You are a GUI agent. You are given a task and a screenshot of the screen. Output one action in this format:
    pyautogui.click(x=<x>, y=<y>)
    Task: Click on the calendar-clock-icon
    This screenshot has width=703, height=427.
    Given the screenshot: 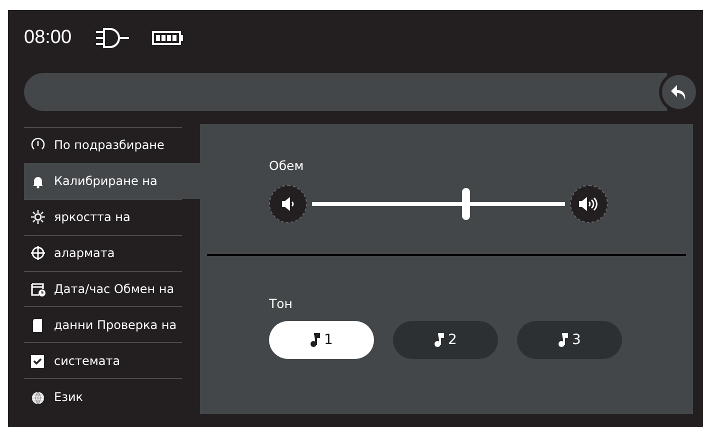 What is the action you would take?
    pyautogui.click(x=38, y=288)
    